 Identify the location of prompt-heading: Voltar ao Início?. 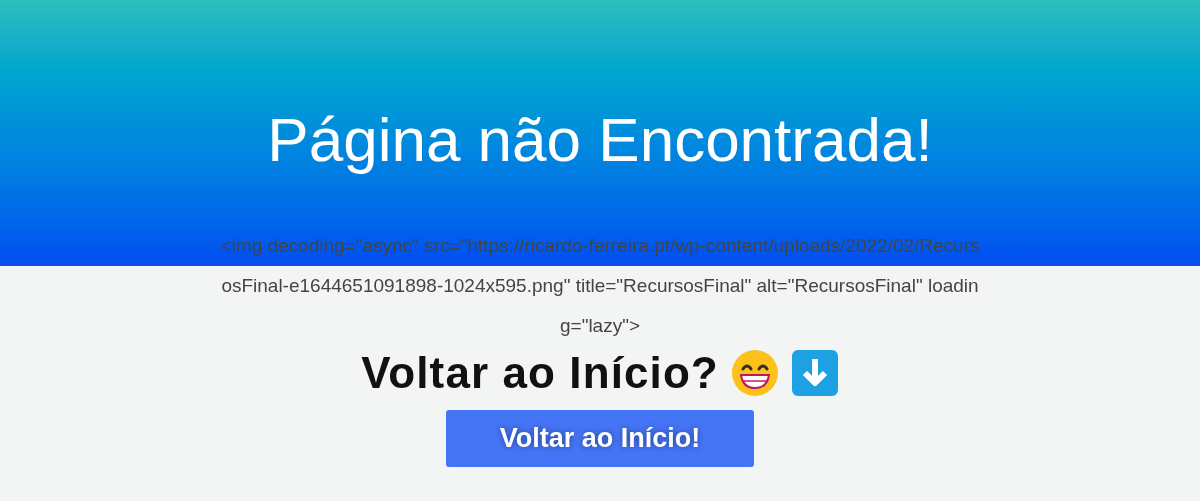
(540, 373).